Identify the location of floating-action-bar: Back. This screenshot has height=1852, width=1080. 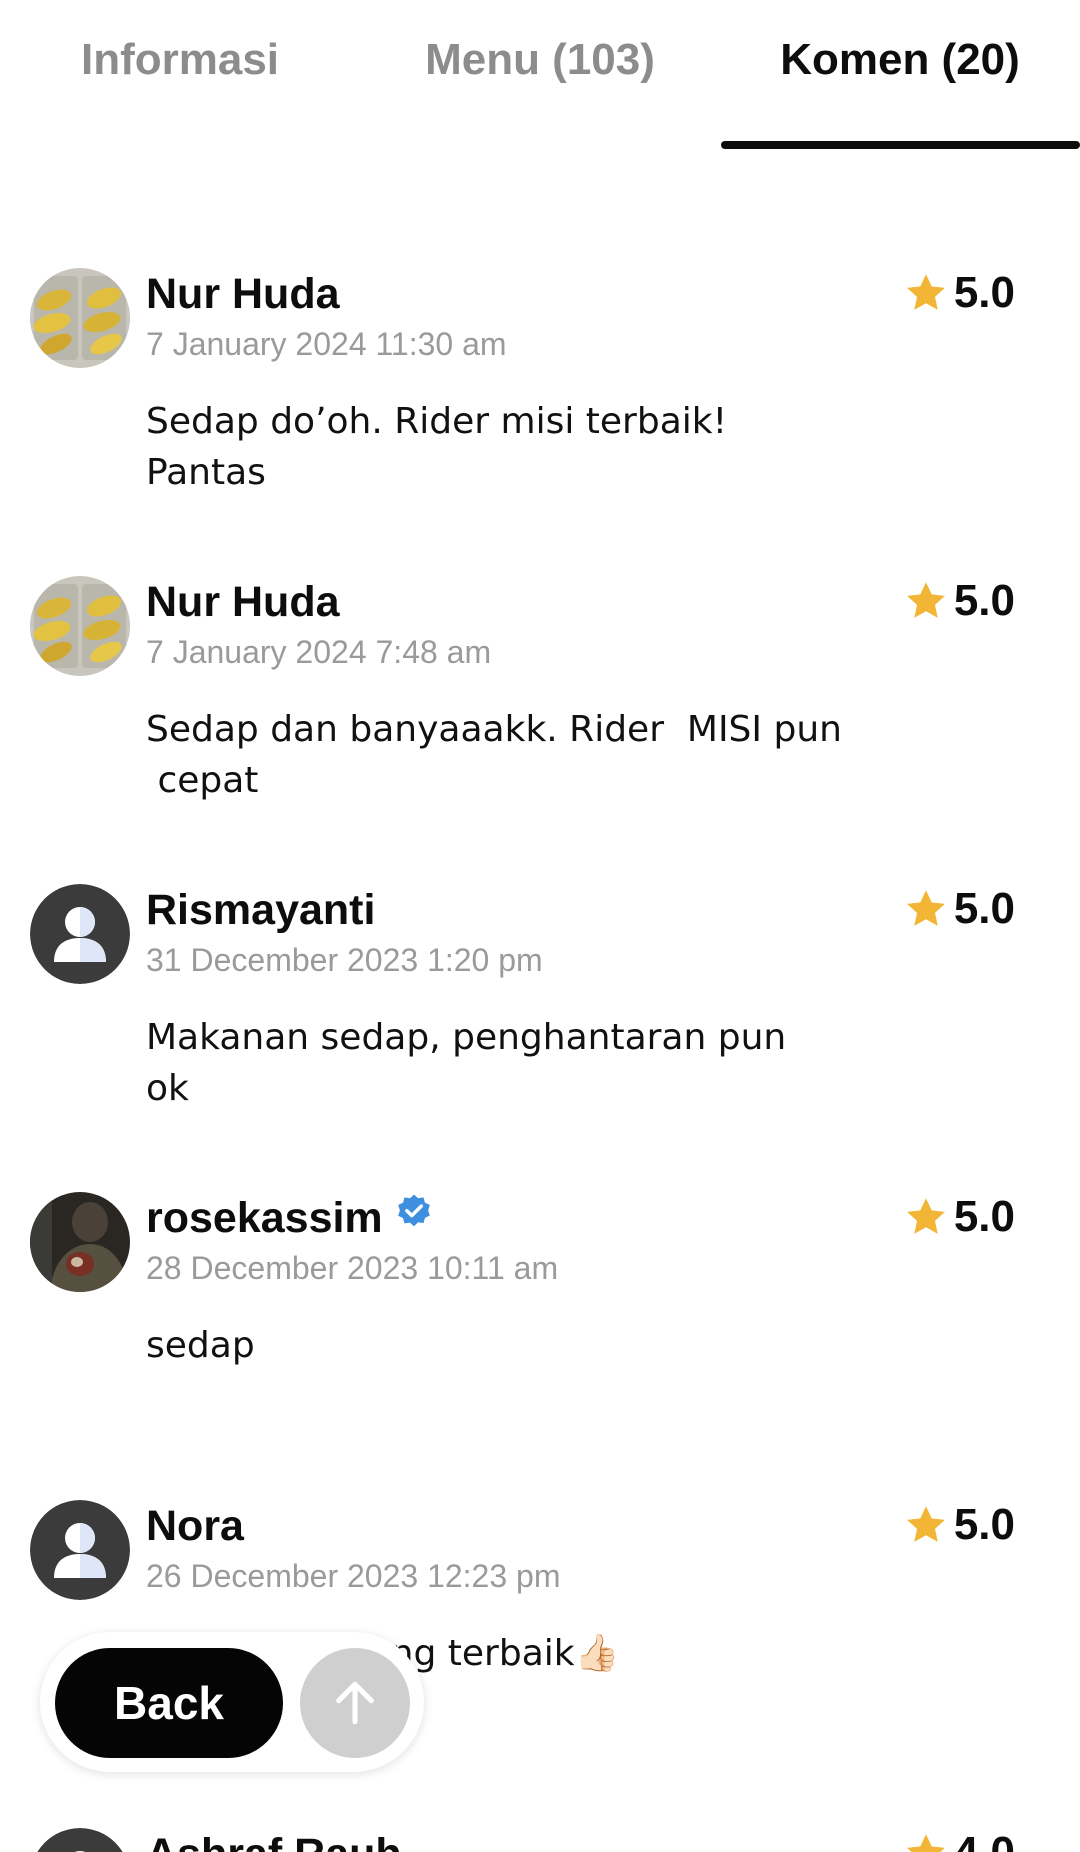
(232, 1702).